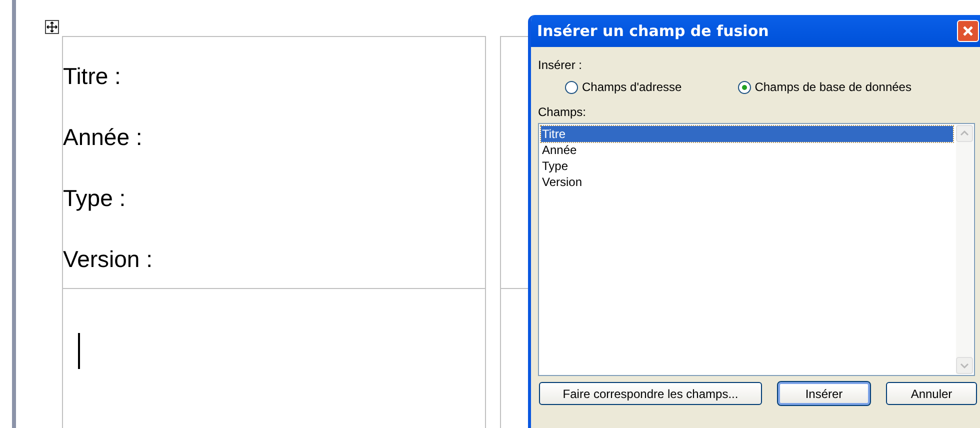 This screenshot has width=980, height=428. I want to click on field-label: Titre :, so click(92, 76).